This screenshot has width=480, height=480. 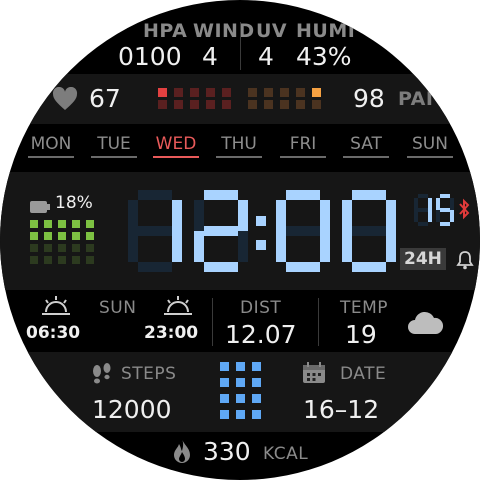 What do you see at coordinates (102, 377) in the screenshot?
I see `footsteps-icon` at bounding box center [102, 377].